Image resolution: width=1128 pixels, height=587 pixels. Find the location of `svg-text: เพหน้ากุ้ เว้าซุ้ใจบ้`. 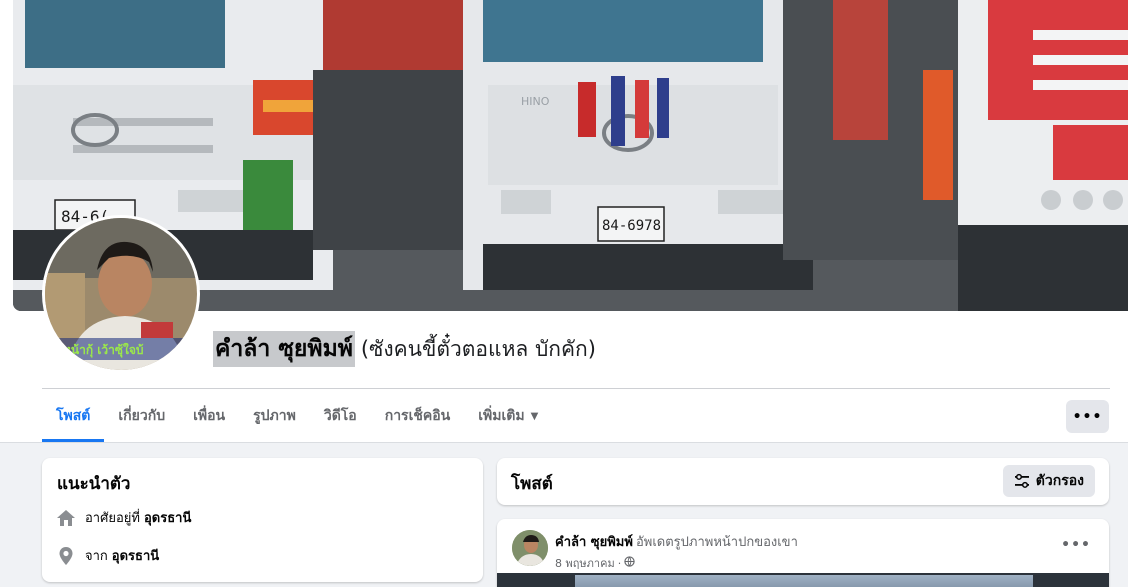

svg-text: เพหน้ากุ้ เว้าซุ้ใจบ้ is located at coordinates (97, 350).